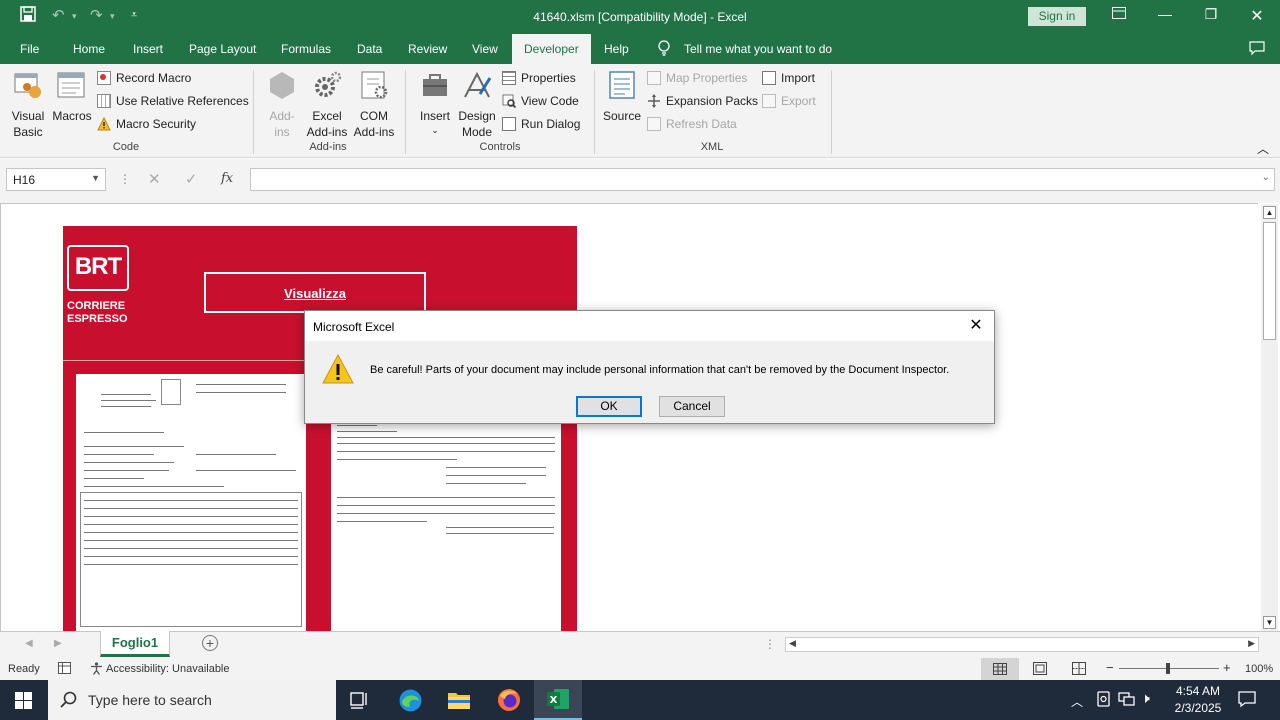  I want to click on insert-function-icon: fx, so click(227, 178).